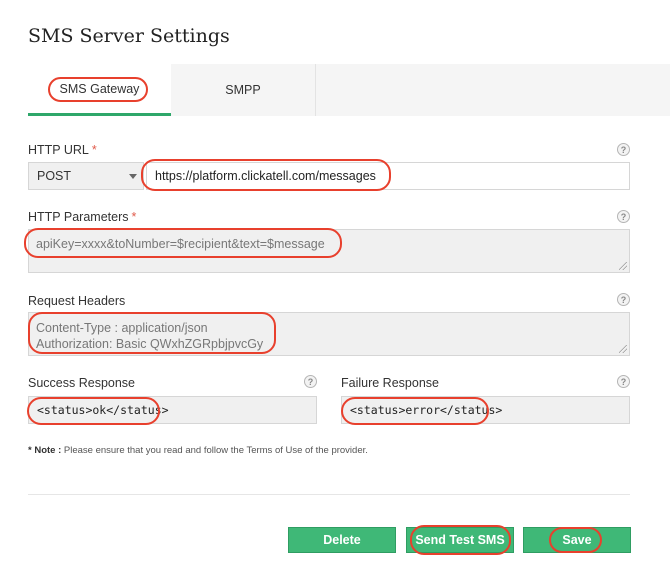 This screenshot has height=586, width=670. I want to click on success-response-input: <status>ok</status>, so click(172, 410).